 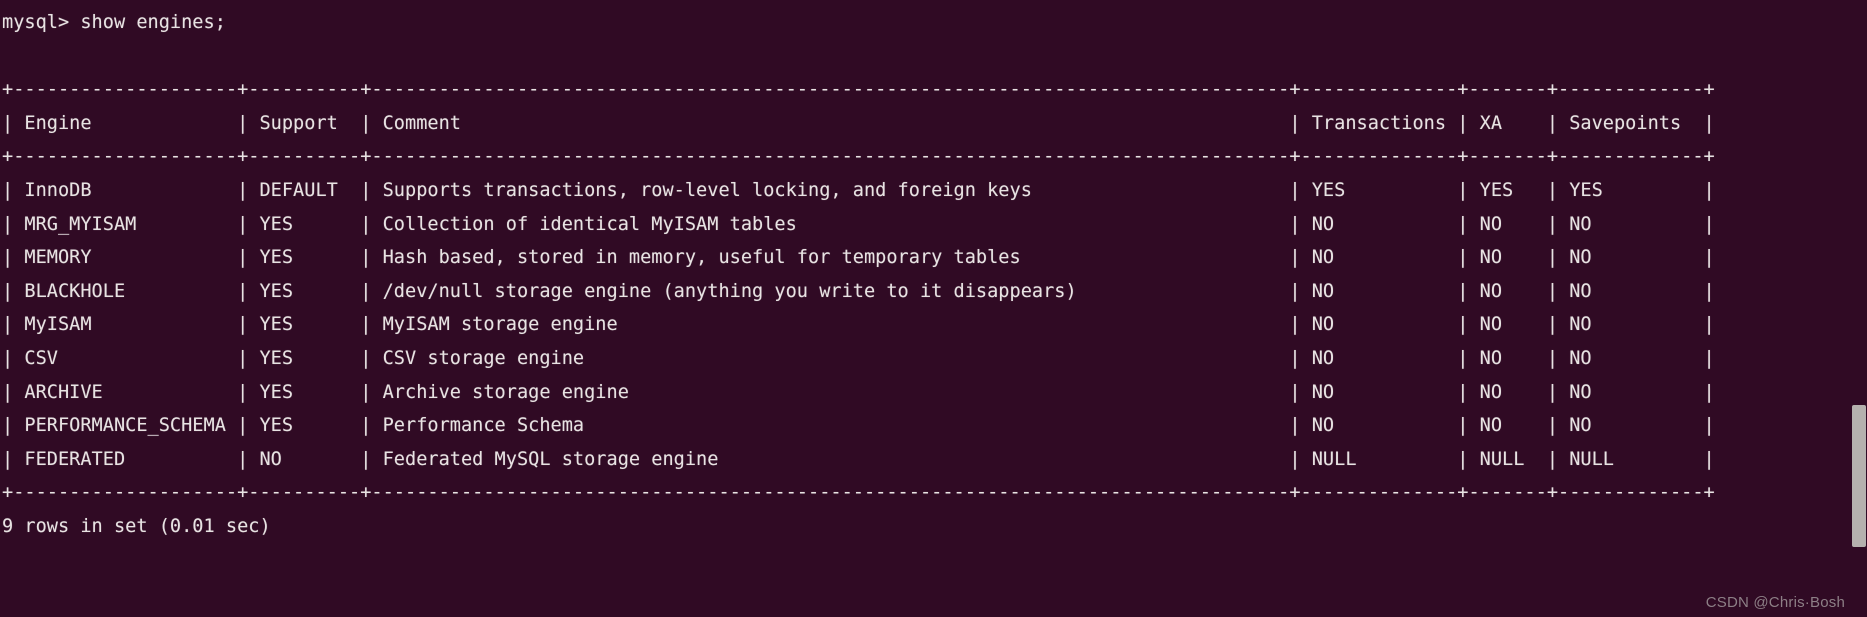 What do you see at coordinates (136, 526) in the screenshot?
I see `status-line: 9 rows in set (0.01 sec)` at bounding box center [136, 526].